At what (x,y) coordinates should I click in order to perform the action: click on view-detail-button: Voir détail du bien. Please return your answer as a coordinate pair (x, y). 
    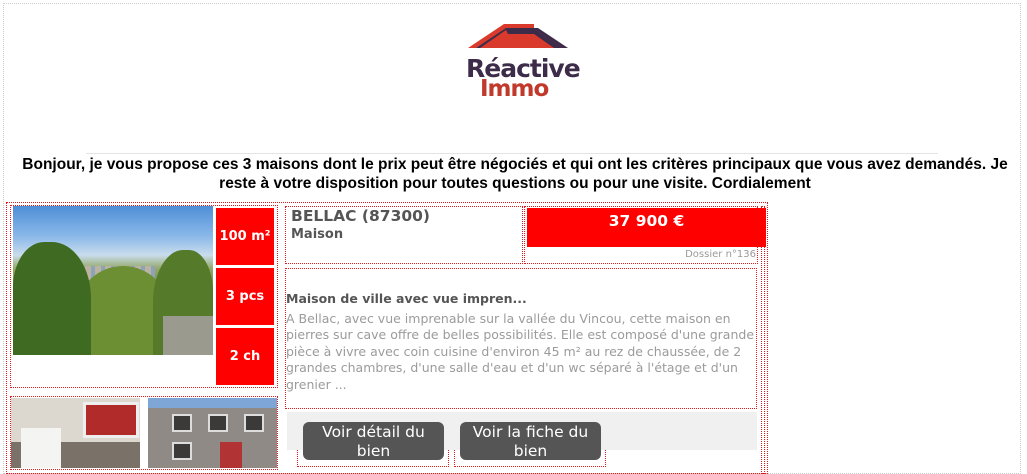
    Looking at the image, I should click on (373, 441).